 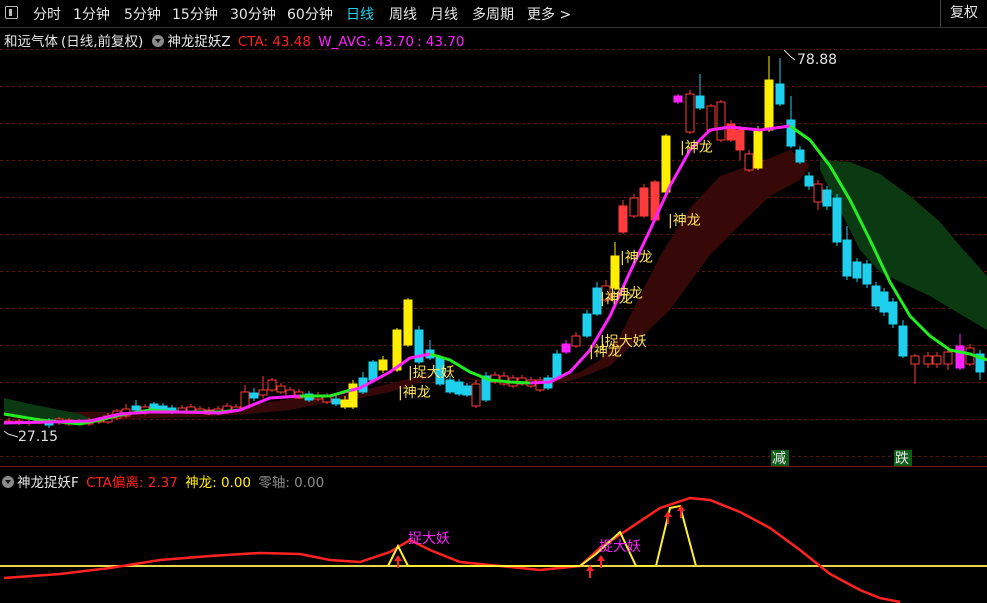 What do you see at coordinates (817, 60) in the screenshot?
I see `price-high-label: 78.88` at bounding box center [817, 60].